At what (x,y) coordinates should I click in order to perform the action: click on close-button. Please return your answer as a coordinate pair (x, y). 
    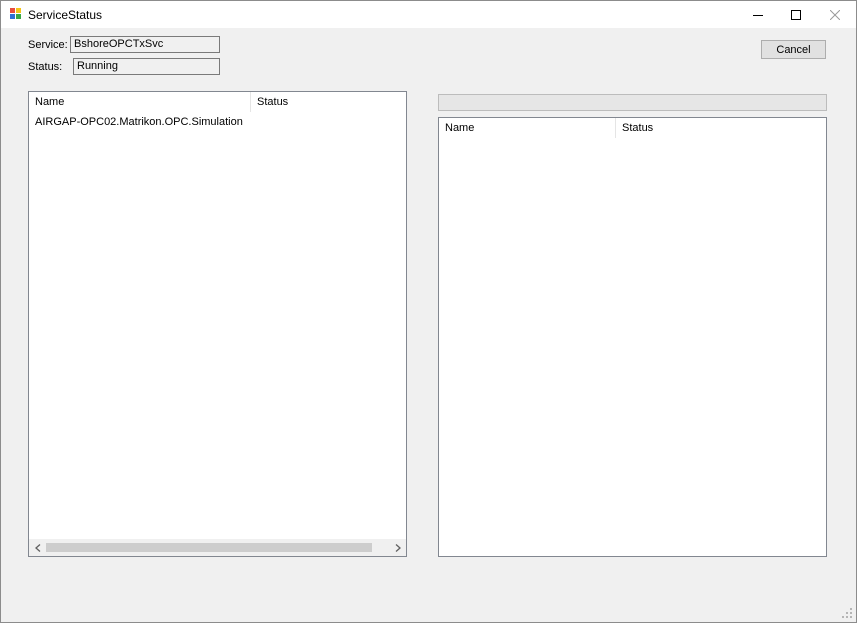
    Looking at the image, I should click on (834, 14).